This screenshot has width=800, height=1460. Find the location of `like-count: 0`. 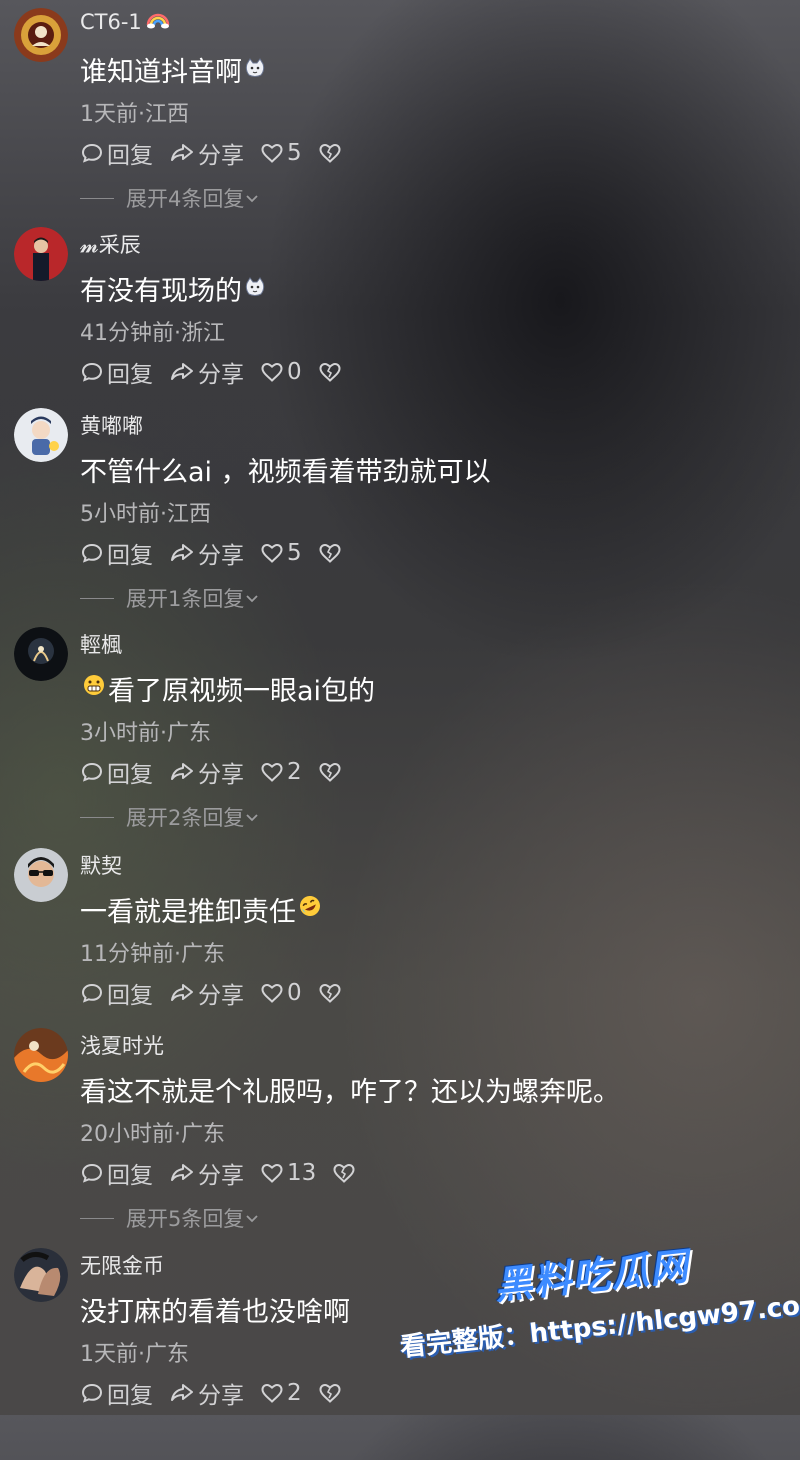

like-count: 0 is located at coordinates (294, 993).